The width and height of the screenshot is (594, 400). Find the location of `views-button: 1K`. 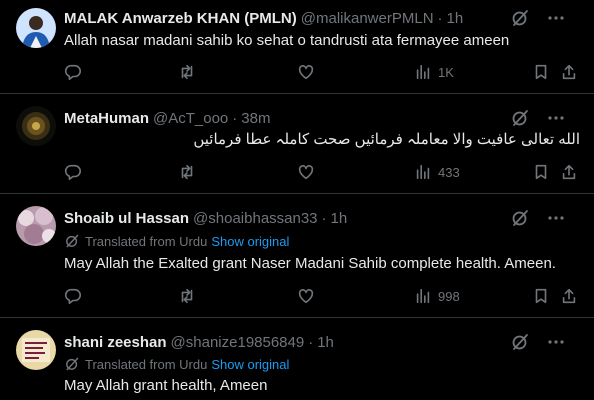

views-button: 1K is located at coordinates (434, 72).